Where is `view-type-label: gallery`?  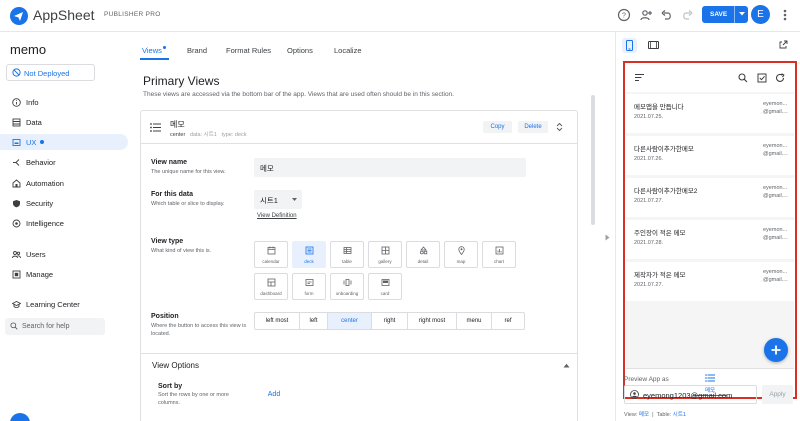 view-type-label: gallery is located at coordinates (385, 261).